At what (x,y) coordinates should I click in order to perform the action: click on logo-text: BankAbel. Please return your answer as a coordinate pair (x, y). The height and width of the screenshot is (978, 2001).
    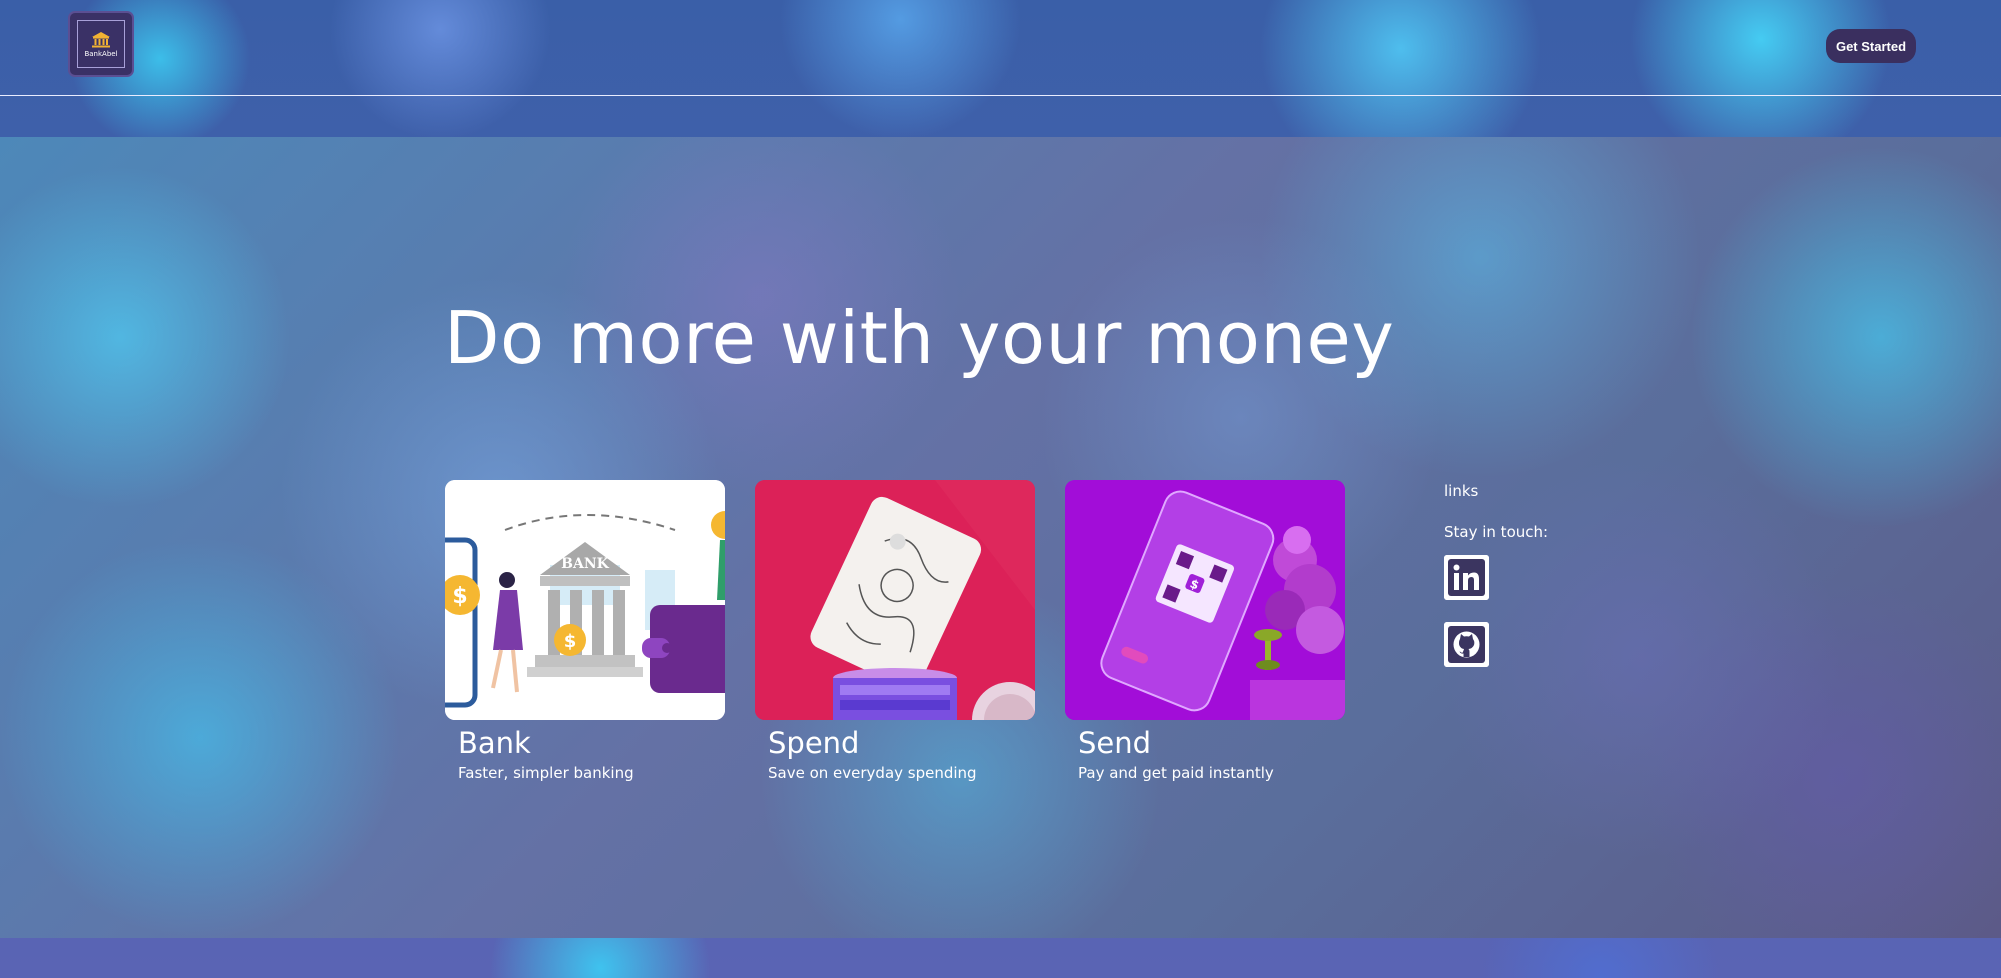
    Looking at the image, I should click on (101, 53).